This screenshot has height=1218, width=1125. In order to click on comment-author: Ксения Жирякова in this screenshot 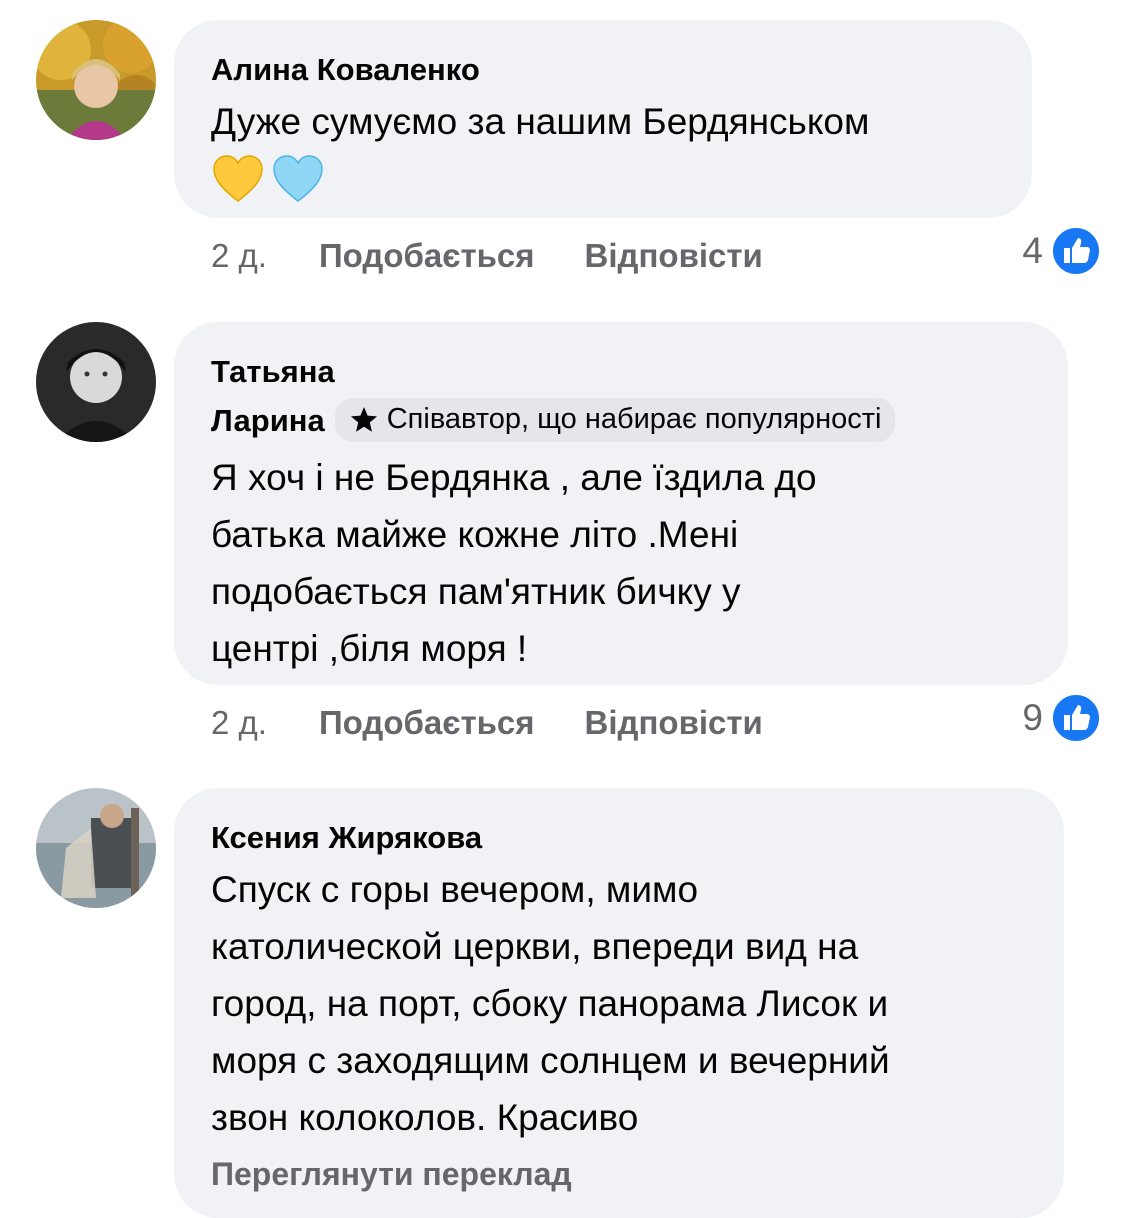, I will do `click(619, 837)`.